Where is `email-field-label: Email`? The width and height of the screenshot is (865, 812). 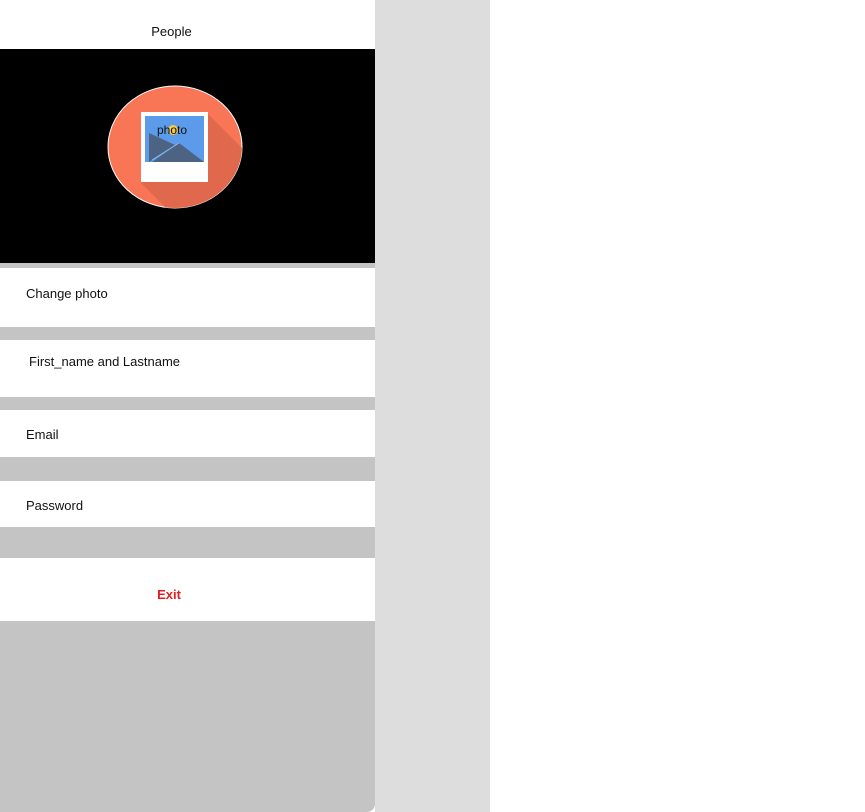 email-field-label: Email is located at coordinates (42, 434).